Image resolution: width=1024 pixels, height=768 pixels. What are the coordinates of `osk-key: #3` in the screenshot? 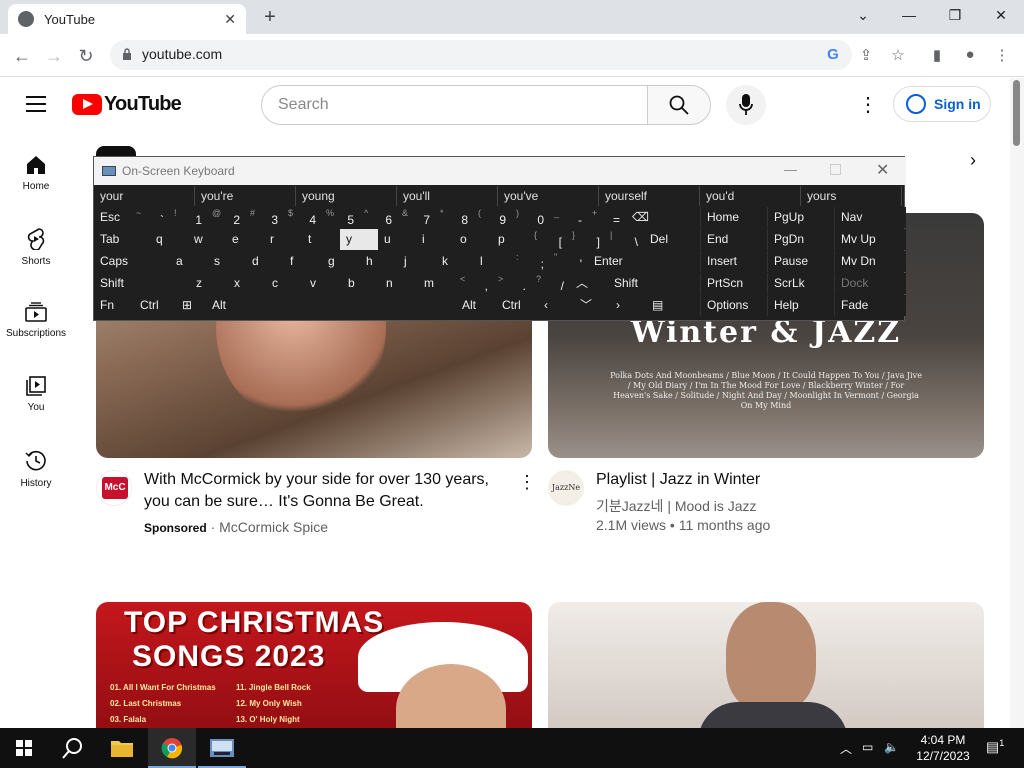 It's located at (265, 217).